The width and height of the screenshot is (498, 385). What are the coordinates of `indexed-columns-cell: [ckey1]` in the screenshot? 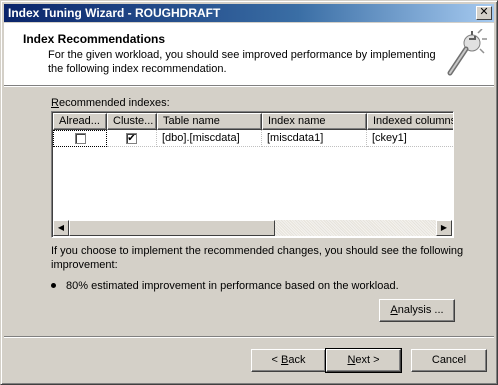 It's located at (410, 138).